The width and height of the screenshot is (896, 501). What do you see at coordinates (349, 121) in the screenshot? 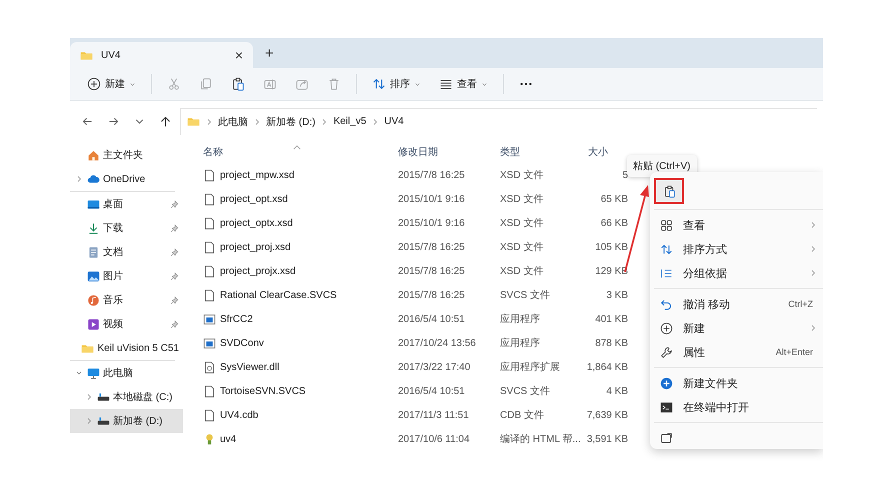
I see `breadcrumb-item: Keil_v5` at bounding box center [349, 121].